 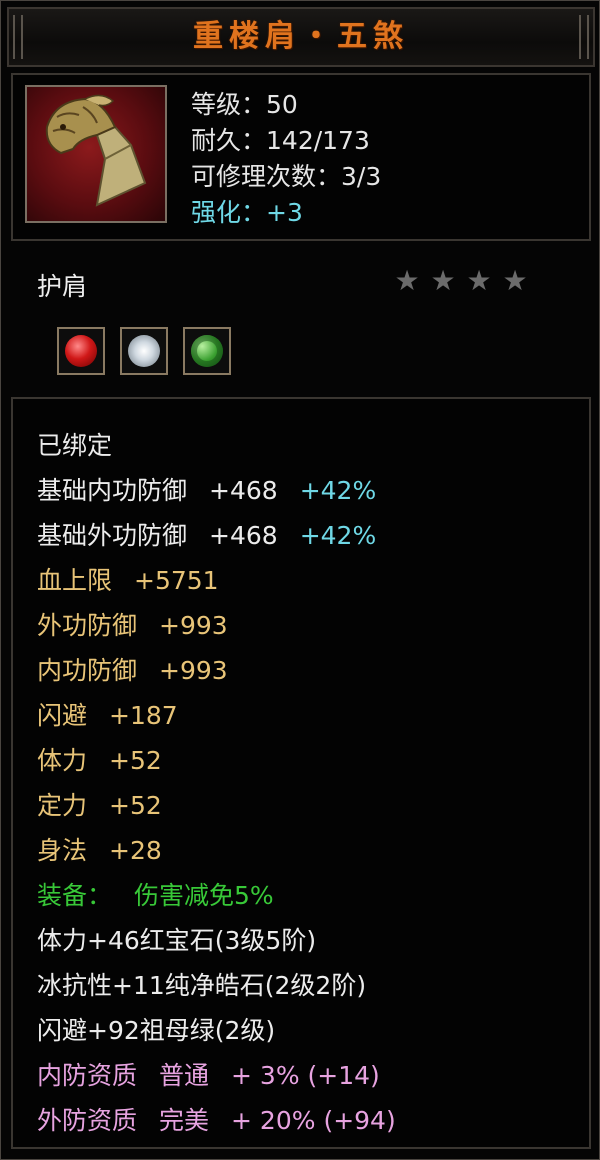 What do you see at coordinates (62, 760) in the screenshot?
I see `attr-label: 体力` at bounding box center [62, 760].